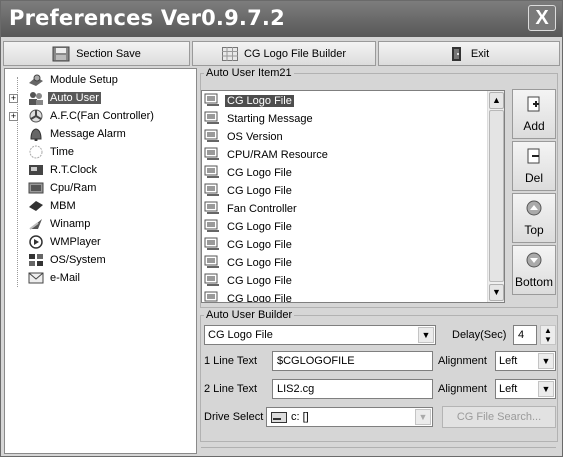  What do you see at coordinates (508, 361) in the screenshot?
I see `alignment1-value: Left` at bounding box center [508, 361].